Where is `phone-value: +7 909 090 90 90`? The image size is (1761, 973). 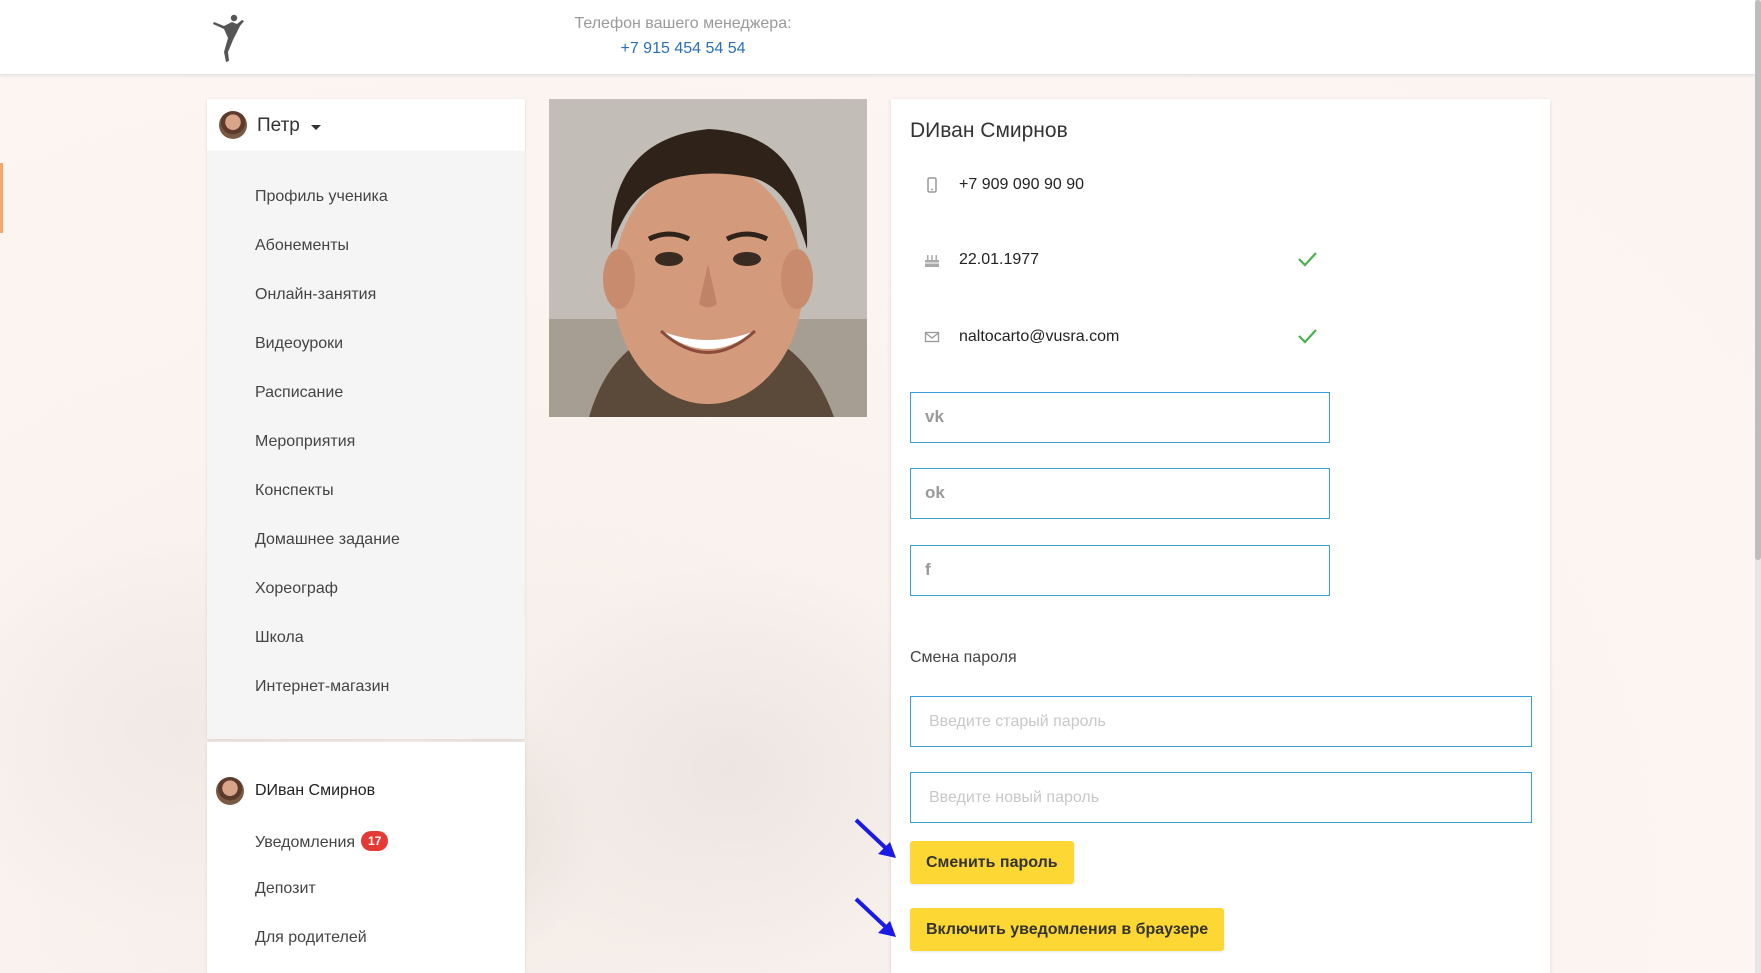
phone-value: +7 909 090 90 90 is located at coordinates (1022, 184).